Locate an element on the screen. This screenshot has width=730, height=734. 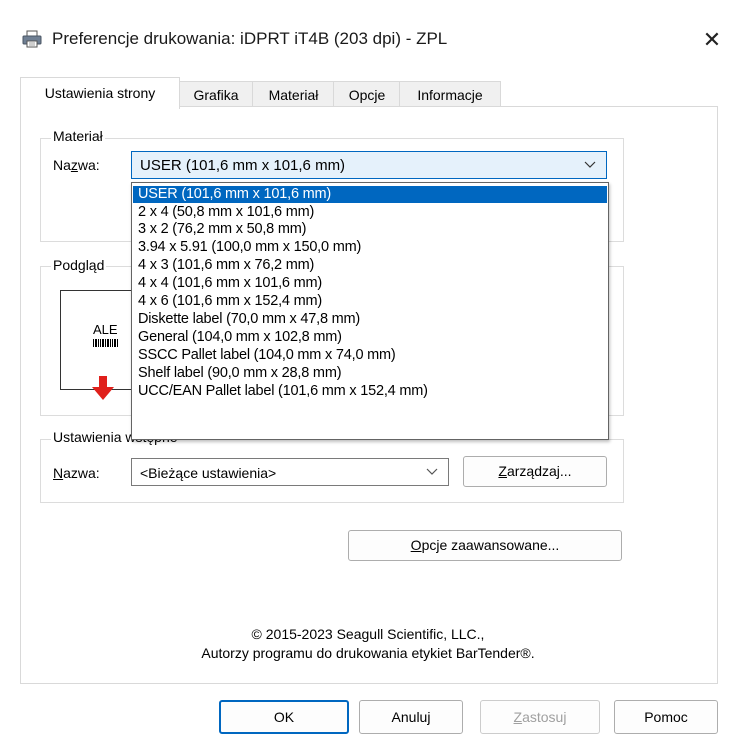
printer-icon is located at coordinates (32, 39).